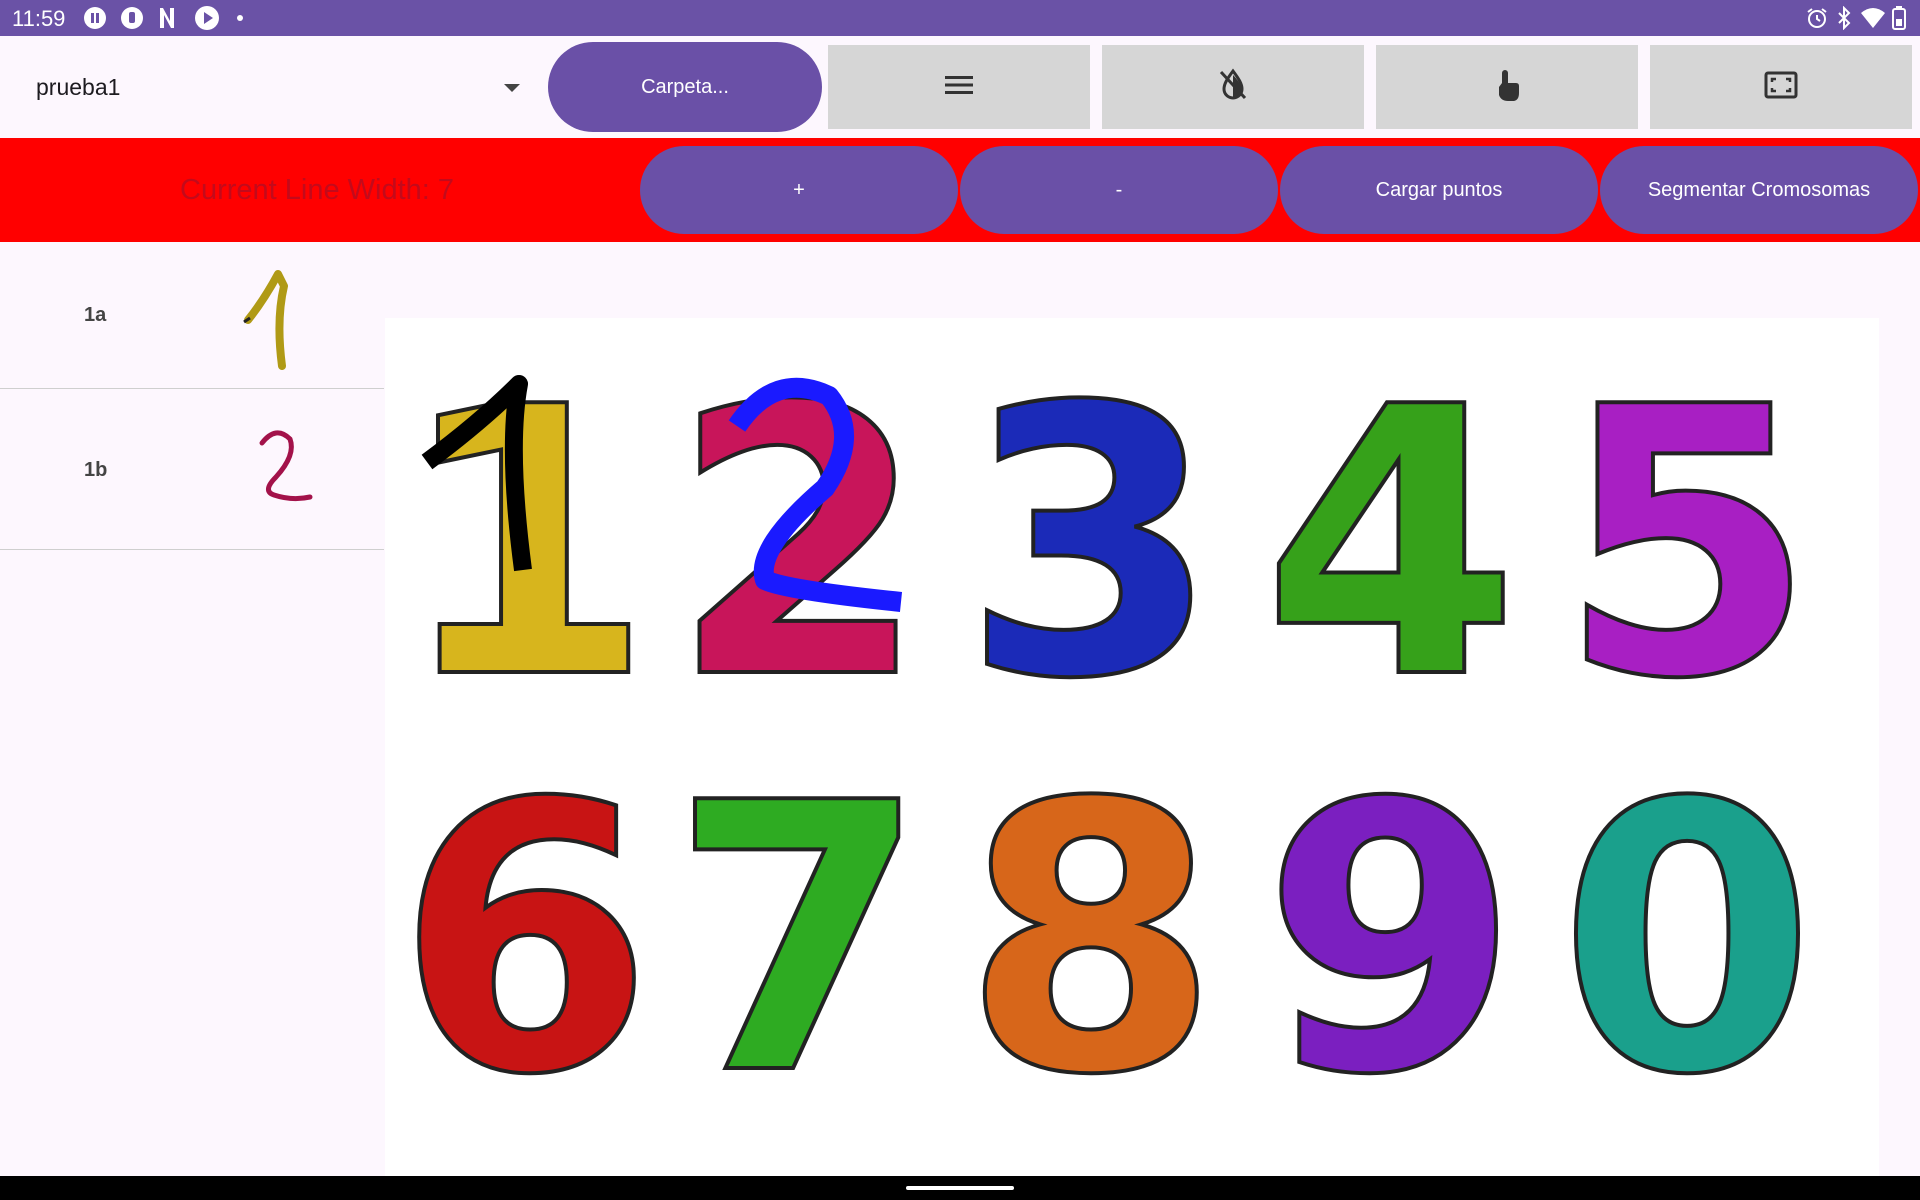  I want to click on list-item-label: 1b, so click(96, 470).